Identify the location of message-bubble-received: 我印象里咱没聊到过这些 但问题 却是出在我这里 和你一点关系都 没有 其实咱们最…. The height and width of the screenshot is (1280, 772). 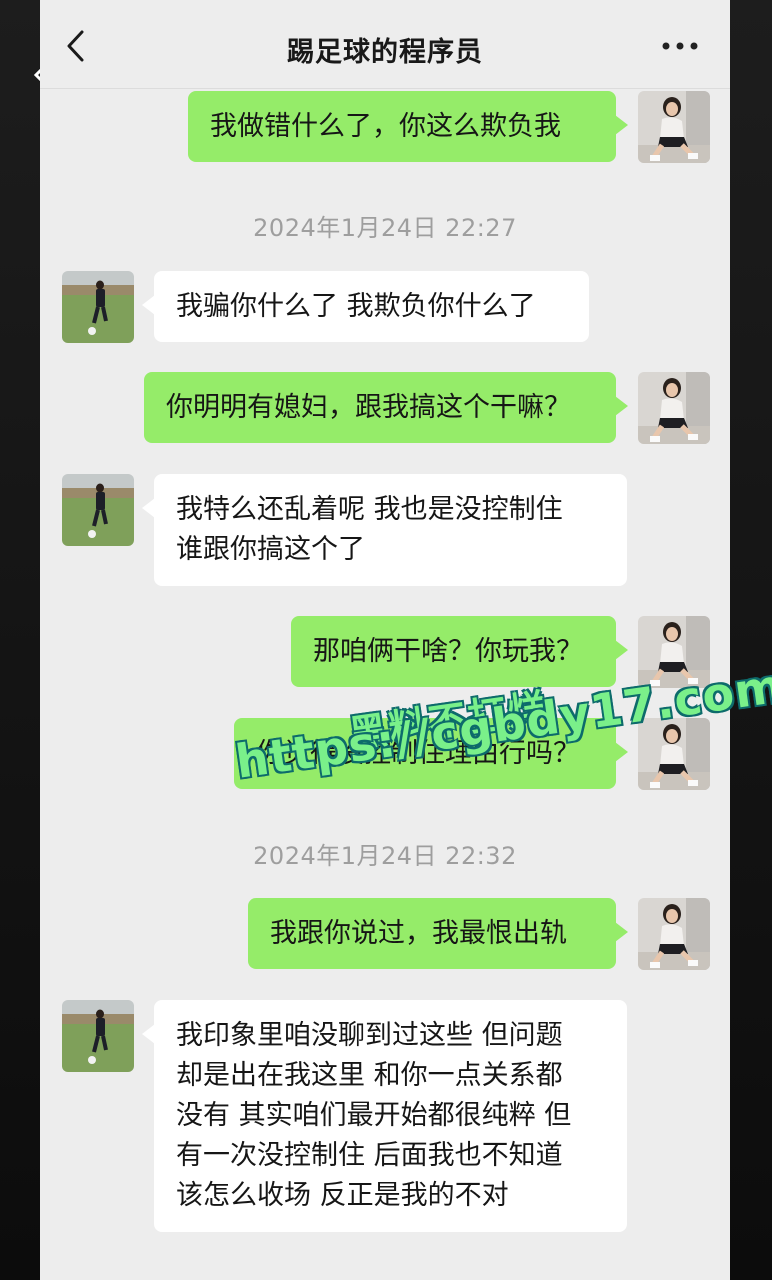
(384, 1116).